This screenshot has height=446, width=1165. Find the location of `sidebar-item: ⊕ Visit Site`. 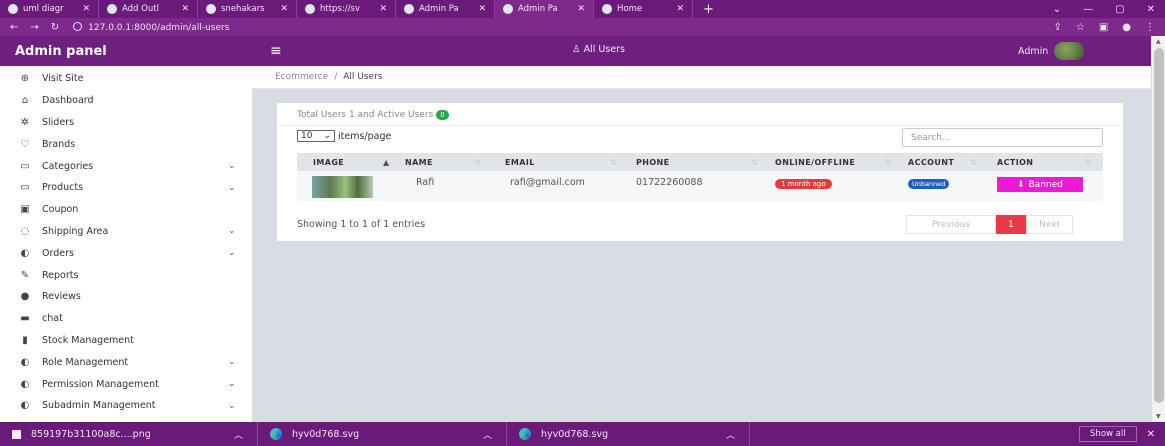

sidebar-item: ⊕ Visit Site is located at coordinates (126, 79).